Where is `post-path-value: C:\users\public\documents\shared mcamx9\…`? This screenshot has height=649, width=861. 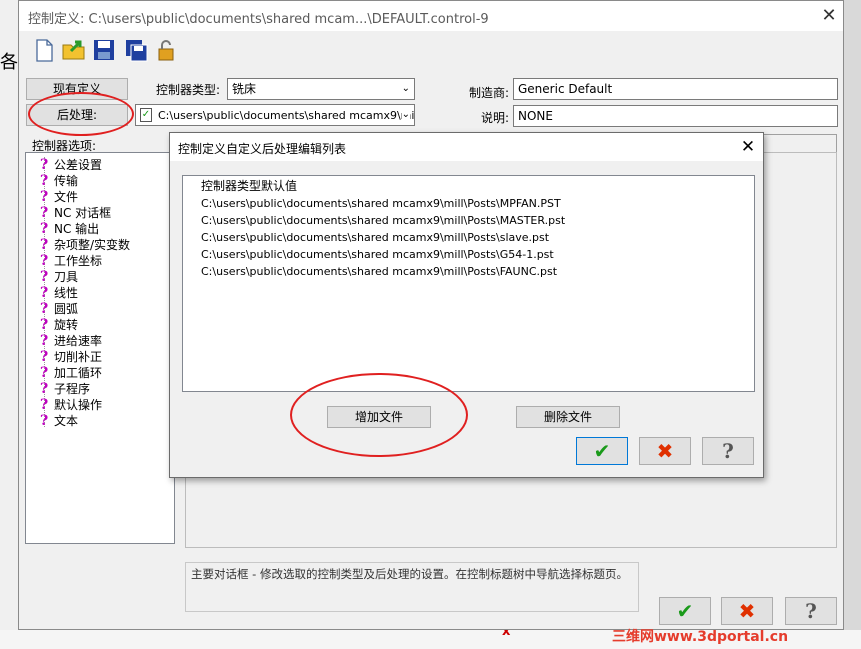
post-path-value: C:\users\public\documents\shared mcamx9\… is located at coordinates (286, 115).